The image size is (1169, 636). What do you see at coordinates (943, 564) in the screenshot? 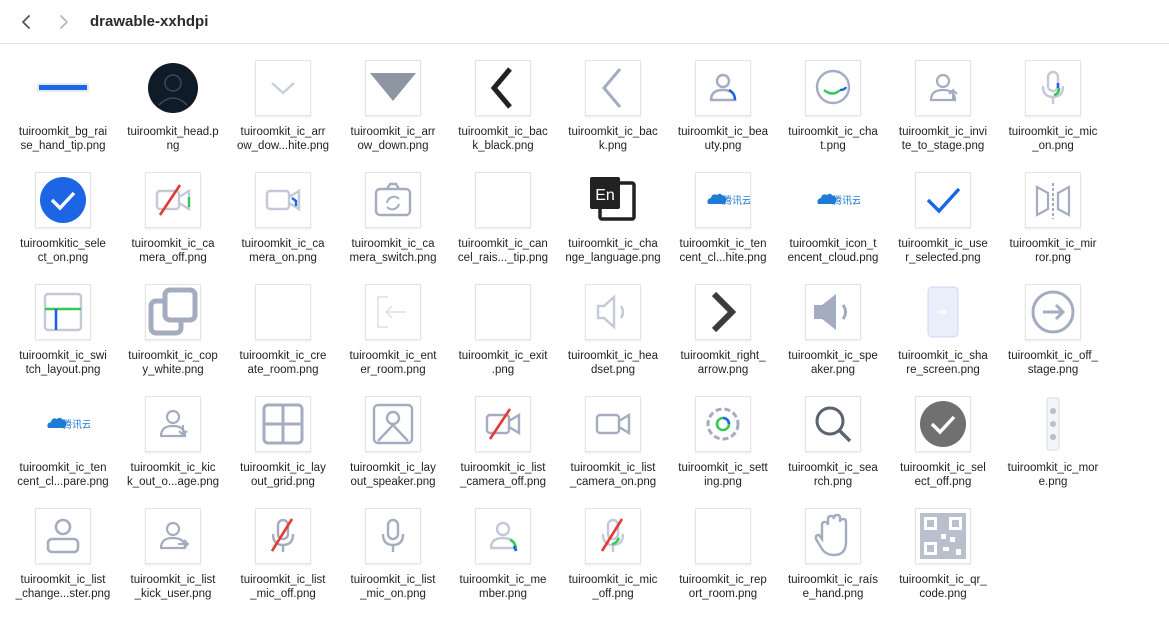
I see `file-item: tuiroomkit_ic_qr_ code.png` at bounding box center [943, 564].